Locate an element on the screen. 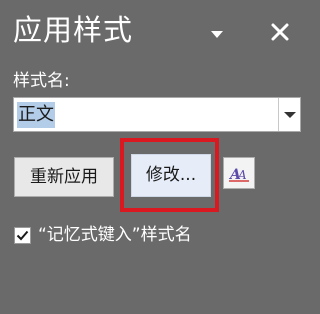 The width and height of the screenshot is (320, 314). styles-aa-icon: A A is located at coordinates (238, 175).